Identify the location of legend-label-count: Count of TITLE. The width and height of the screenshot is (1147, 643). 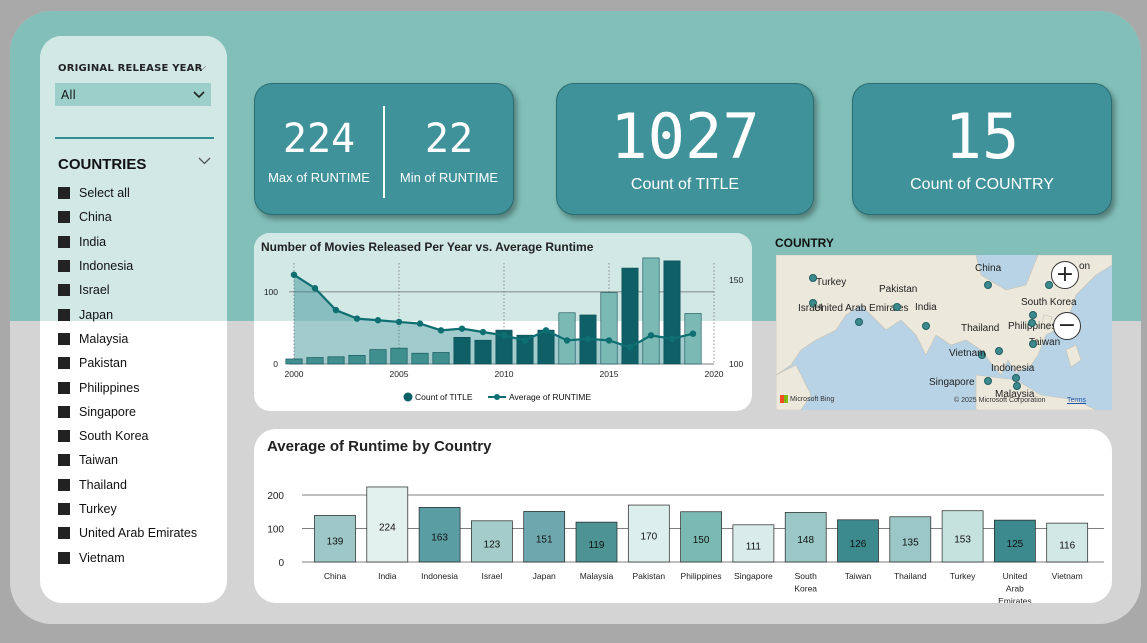
(444, 397).